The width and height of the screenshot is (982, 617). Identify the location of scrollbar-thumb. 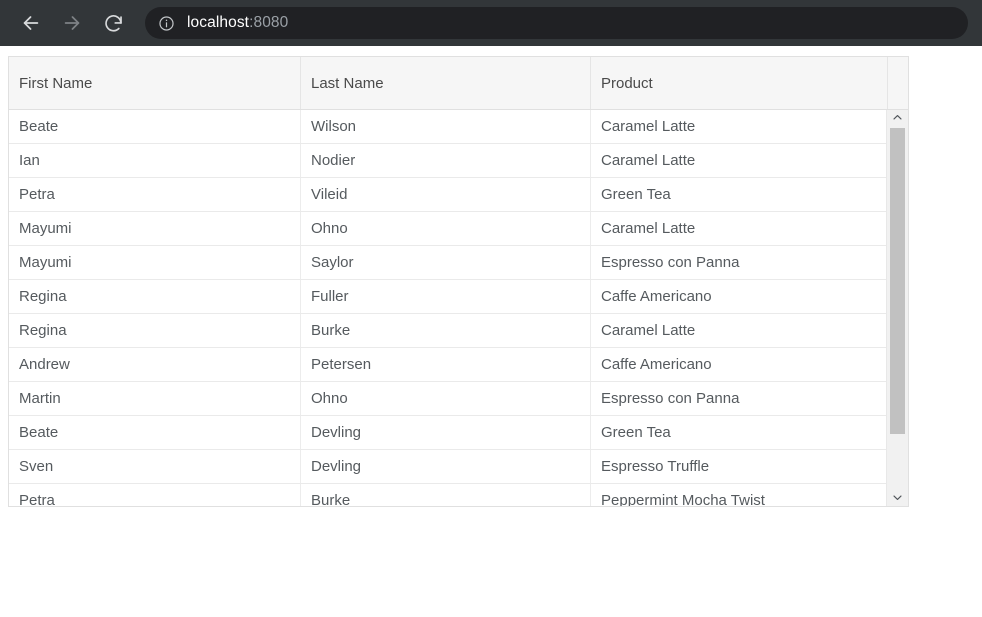
(897, 281).